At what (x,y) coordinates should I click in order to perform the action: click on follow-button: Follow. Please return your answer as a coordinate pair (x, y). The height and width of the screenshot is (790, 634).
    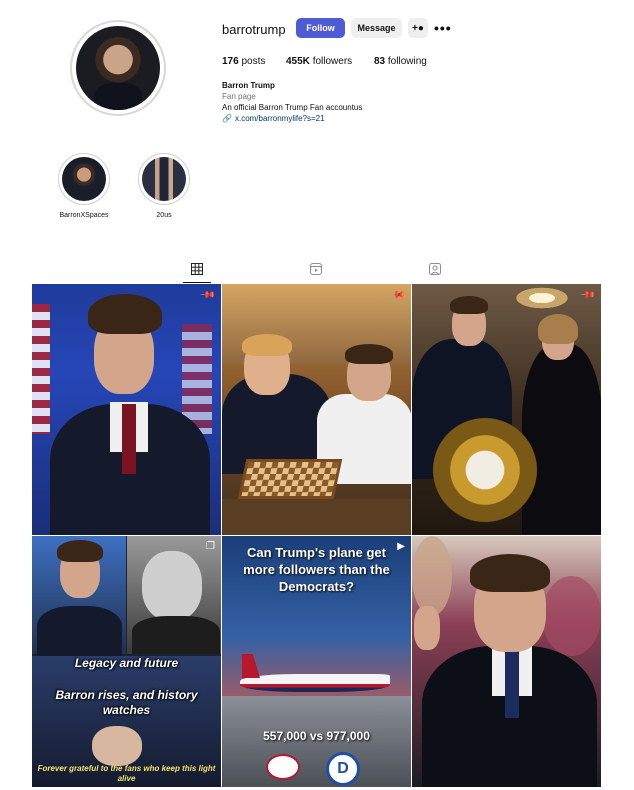
    Looking at the image, I should click on (320, 28).